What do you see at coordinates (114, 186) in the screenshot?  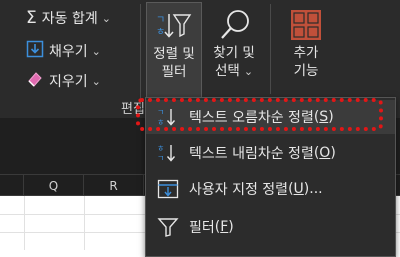 I see `column-header-r: R` at bounding box center [114, 186].